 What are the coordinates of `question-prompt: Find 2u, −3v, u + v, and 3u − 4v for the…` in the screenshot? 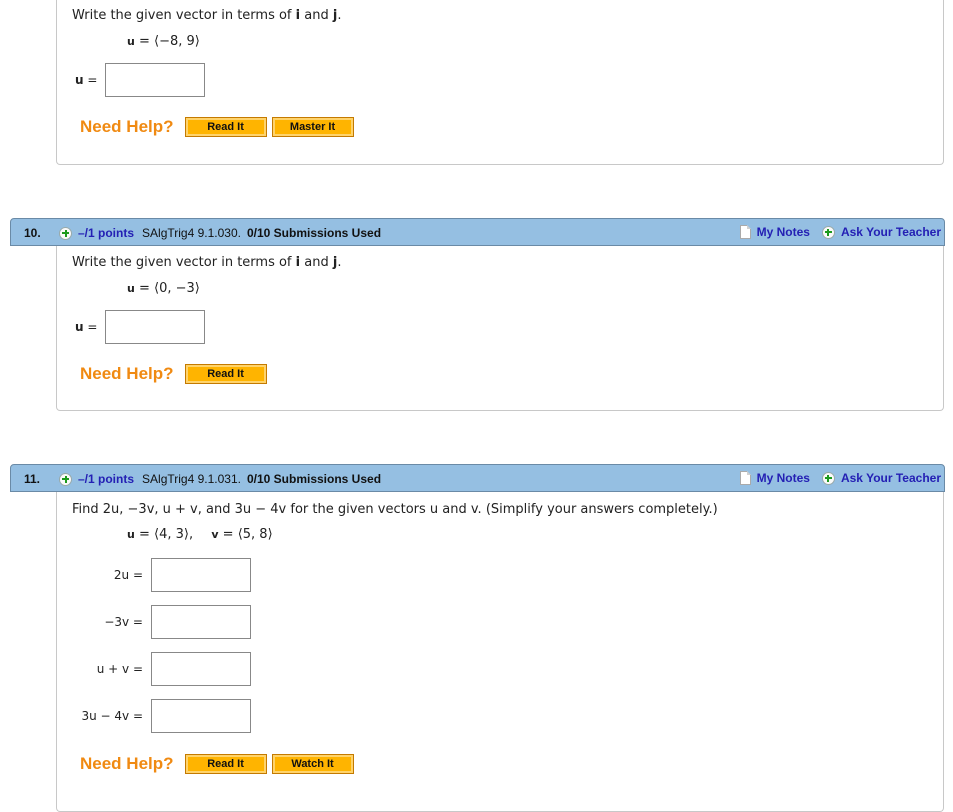 It's located at (395, 509).